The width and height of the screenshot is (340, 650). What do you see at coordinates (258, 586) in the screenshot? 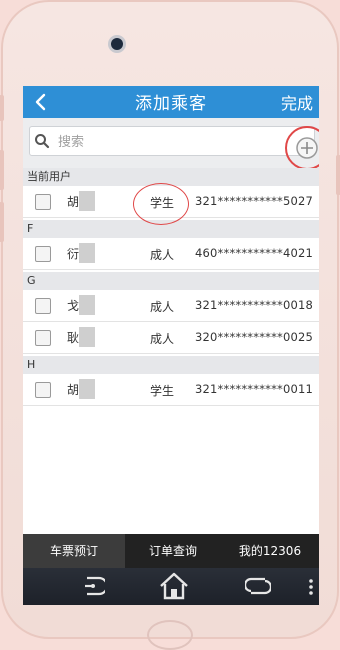
I see `nav-recent-icon` at bounding box center [258, 586].